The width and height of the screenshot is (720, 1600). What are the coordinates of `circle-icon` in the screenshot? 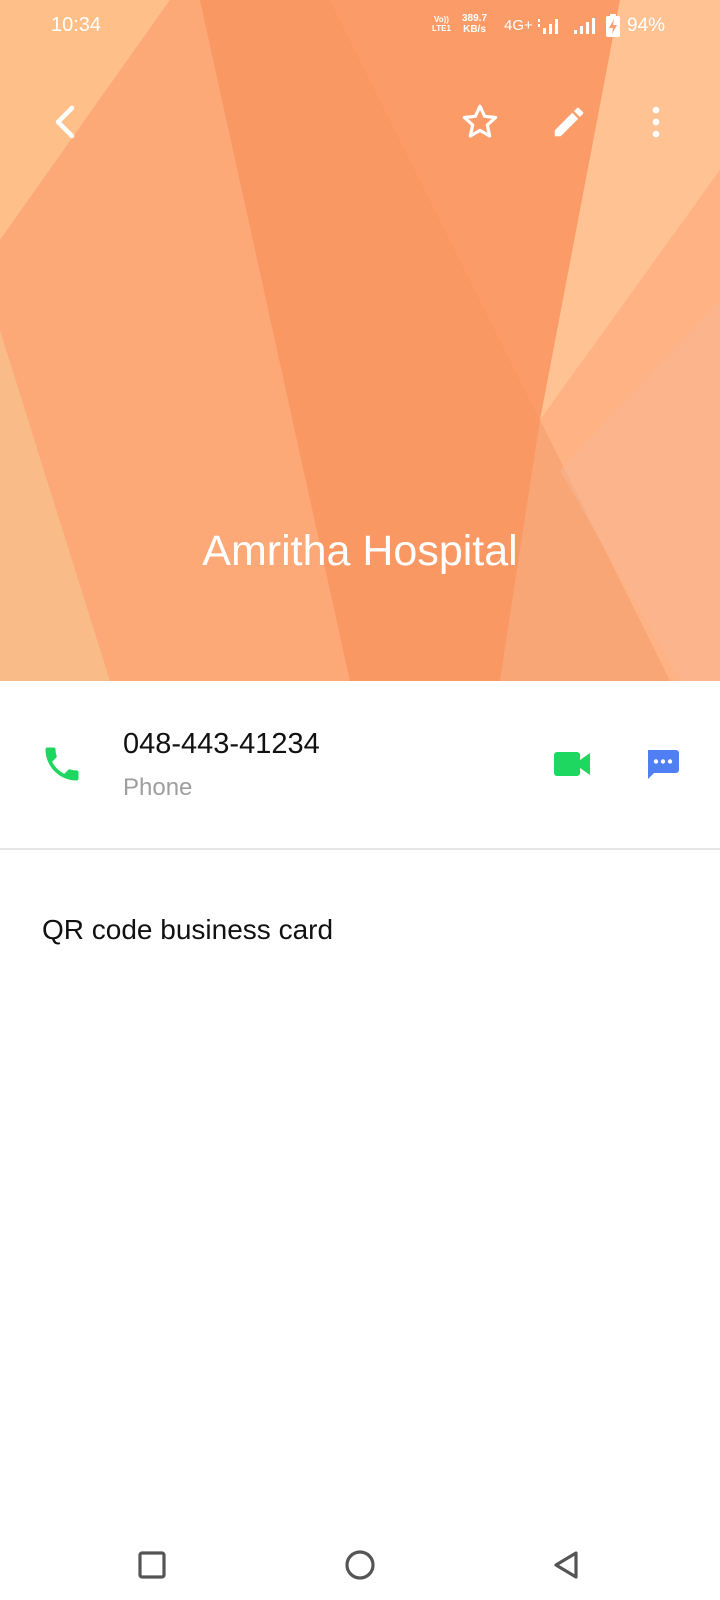 It's located at (360, 1565).